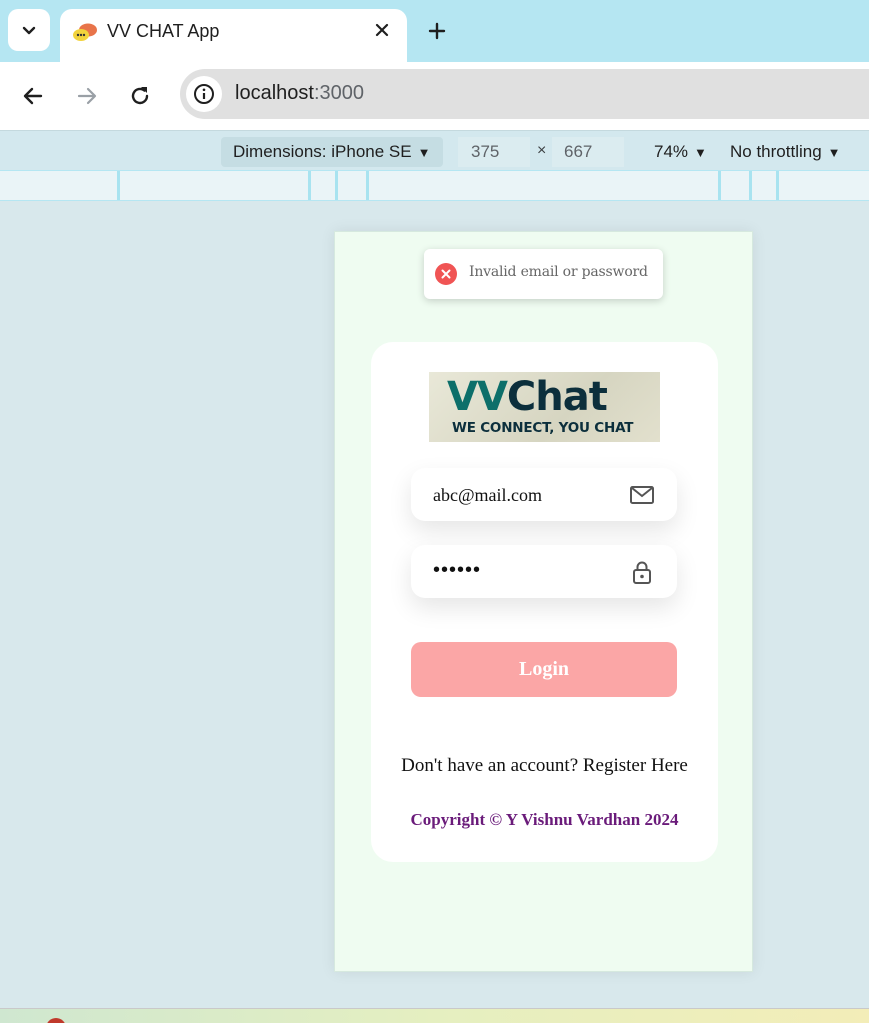 The image size is (869, 1023). I want to click on mail-icon, so click(642, 495).